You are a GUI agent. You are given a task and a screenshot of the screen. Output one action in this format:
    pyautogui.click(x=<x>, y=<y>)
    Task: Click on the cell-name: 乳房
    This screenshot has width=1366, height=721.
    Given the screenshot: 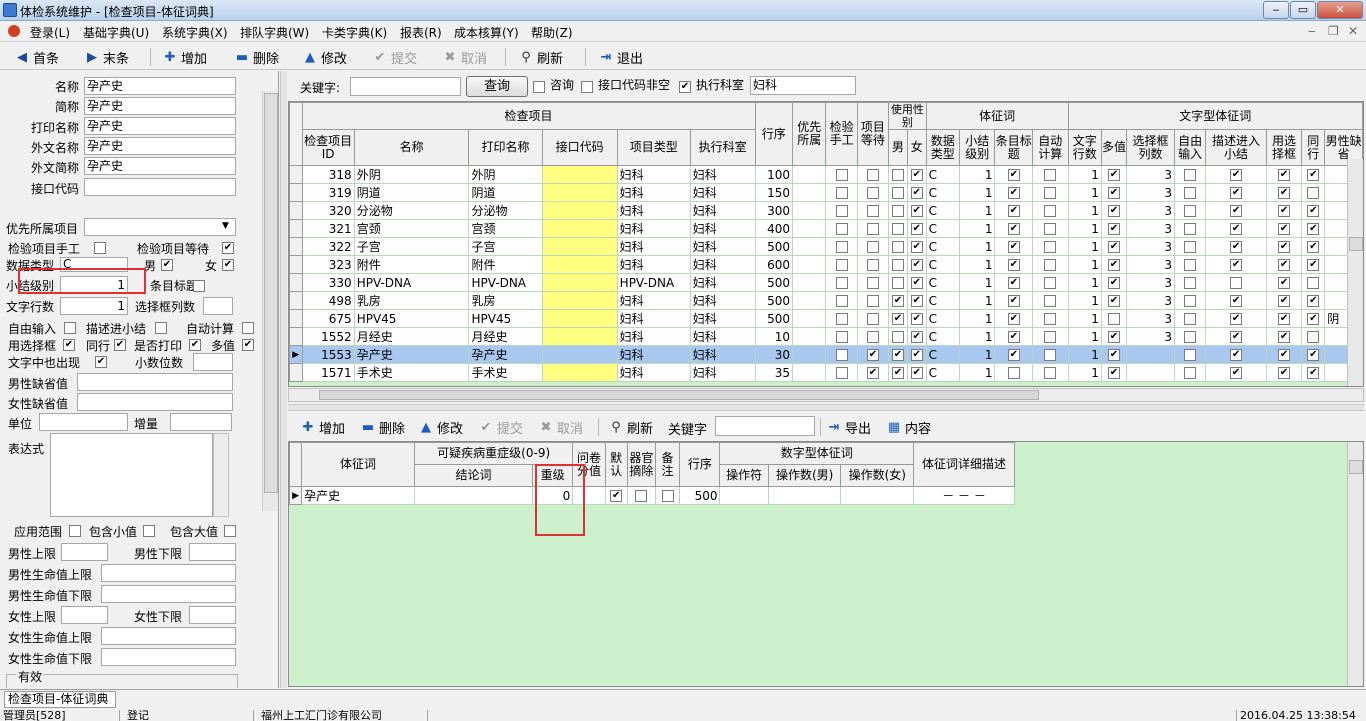 What is the action you would take?
    pyautogui.click(x=411, y=300)
    